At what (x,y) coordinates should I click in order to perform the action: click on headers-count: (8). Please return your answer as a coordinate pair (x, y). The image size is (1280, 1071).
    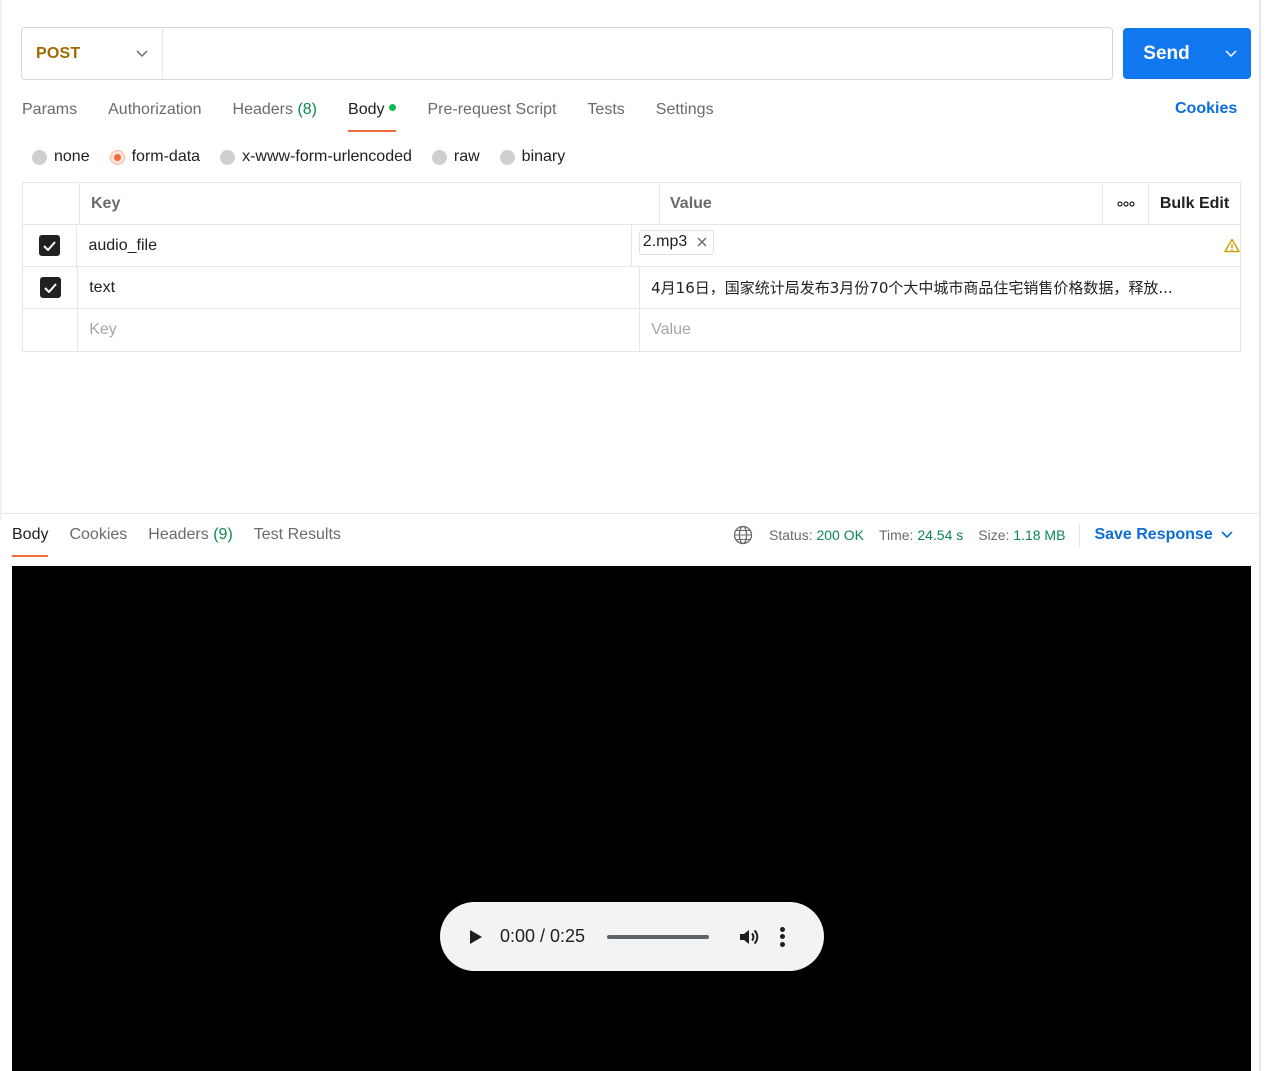
    Looking at the image, I should click on (307, 109).